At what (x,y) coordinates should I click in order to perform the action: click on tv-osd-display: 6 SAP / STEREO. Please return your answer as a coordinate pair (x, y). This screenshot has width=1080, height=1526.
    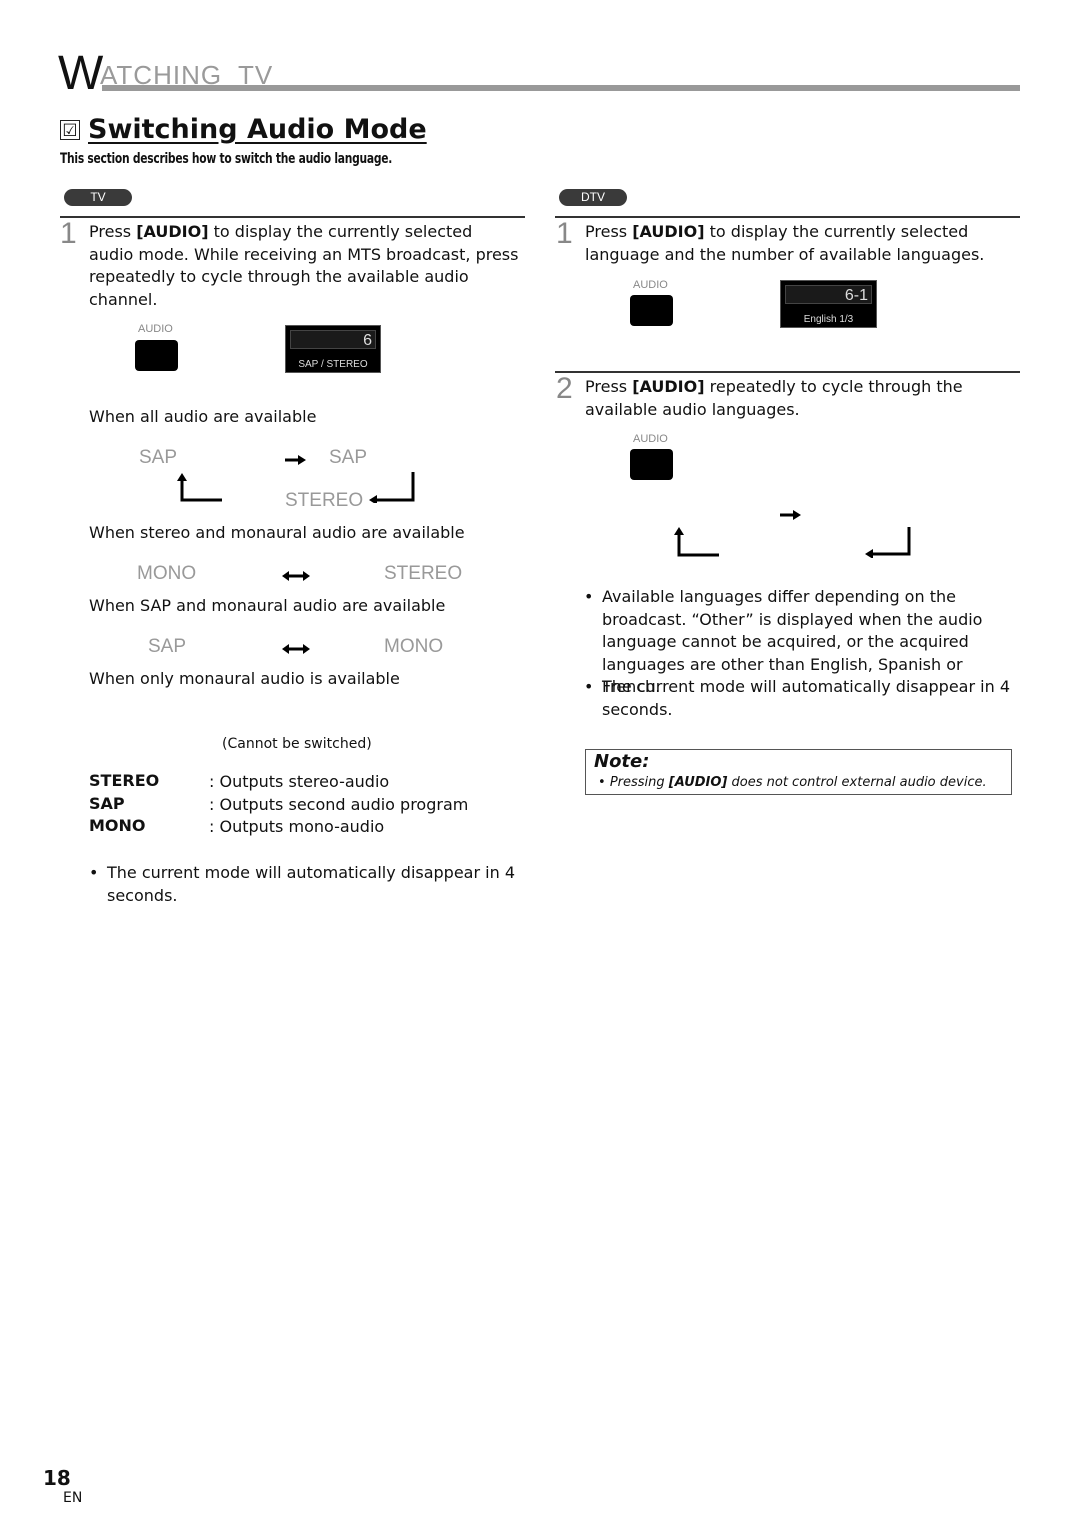
    Looking at the image, I should click on (333, 349).